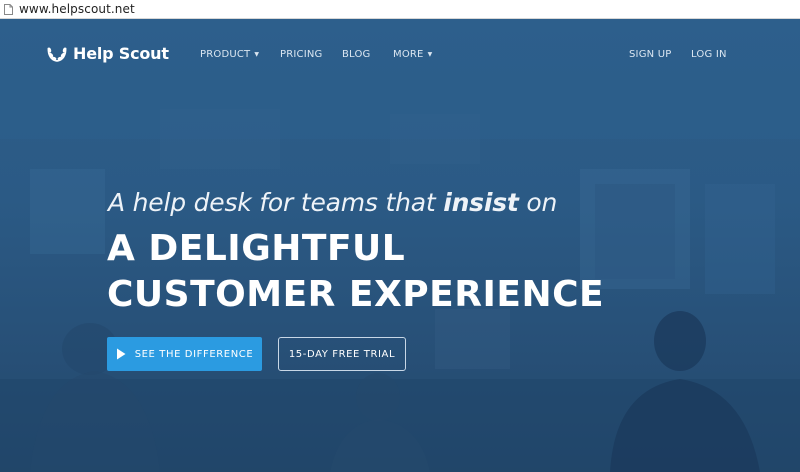 The image size is (800, 472). I want to click on free-trial-button: 15-DAY FREE TRIAL, so click(342, 354).